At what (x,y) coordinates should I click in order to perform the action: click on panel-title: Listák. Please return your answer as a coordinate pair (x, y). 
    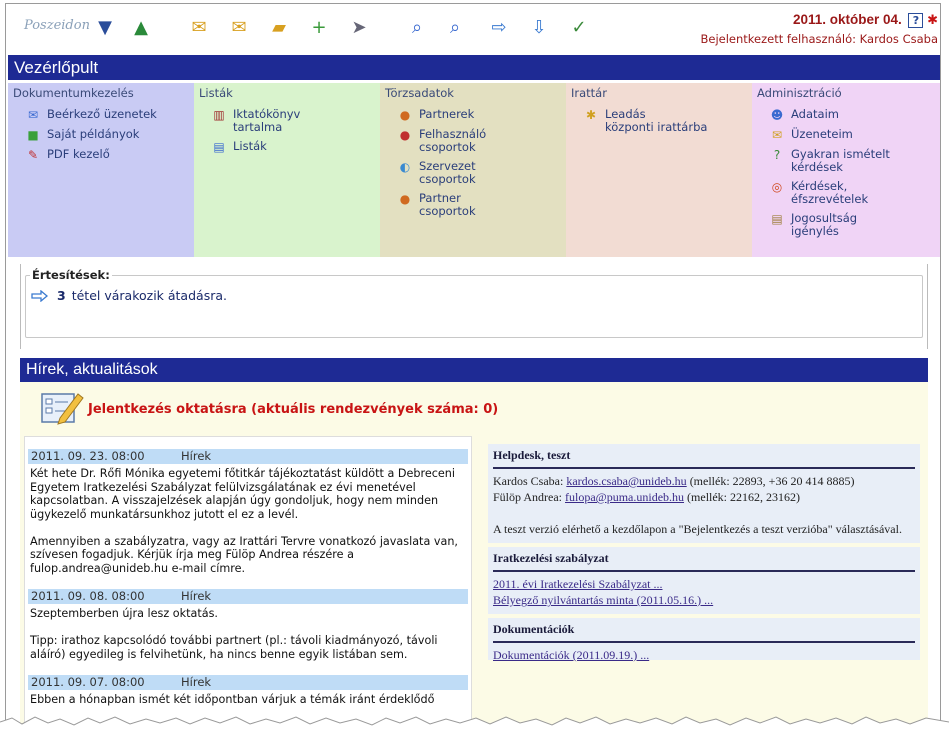
    Looking at the image, I should click on (216, 93).